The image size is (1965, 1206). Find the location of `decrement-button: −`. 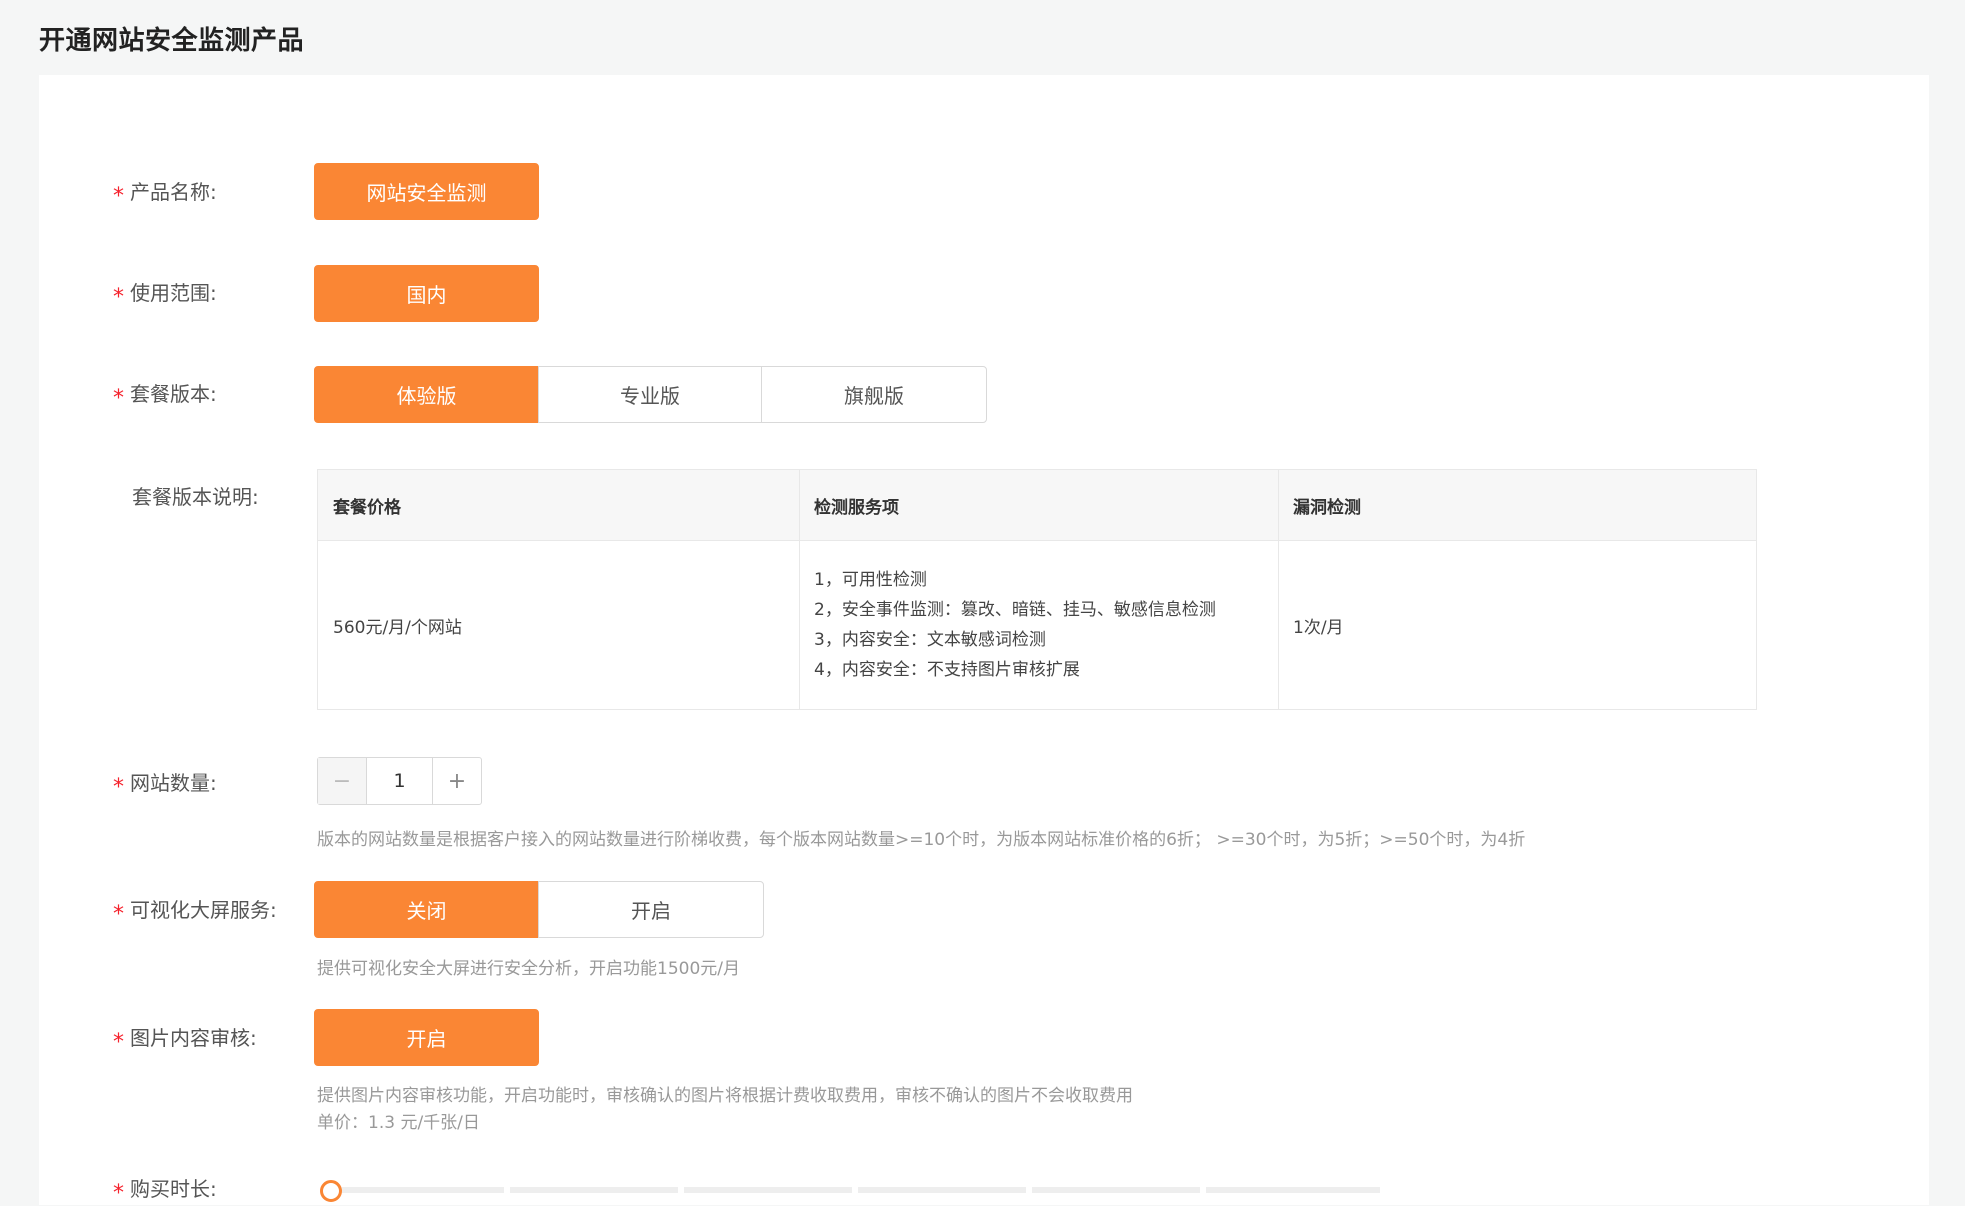

decrement-button: − is located at coordinates (342, 781).